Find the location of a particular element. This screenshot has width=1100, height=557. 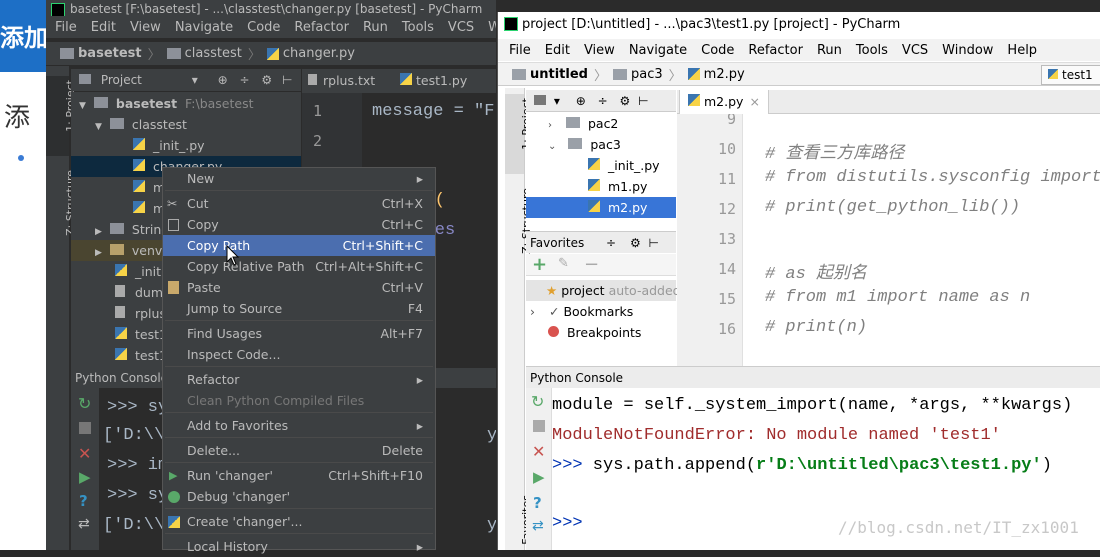

menu-item-refactor: Refactor ▸ is located at coordinates (299, 379).